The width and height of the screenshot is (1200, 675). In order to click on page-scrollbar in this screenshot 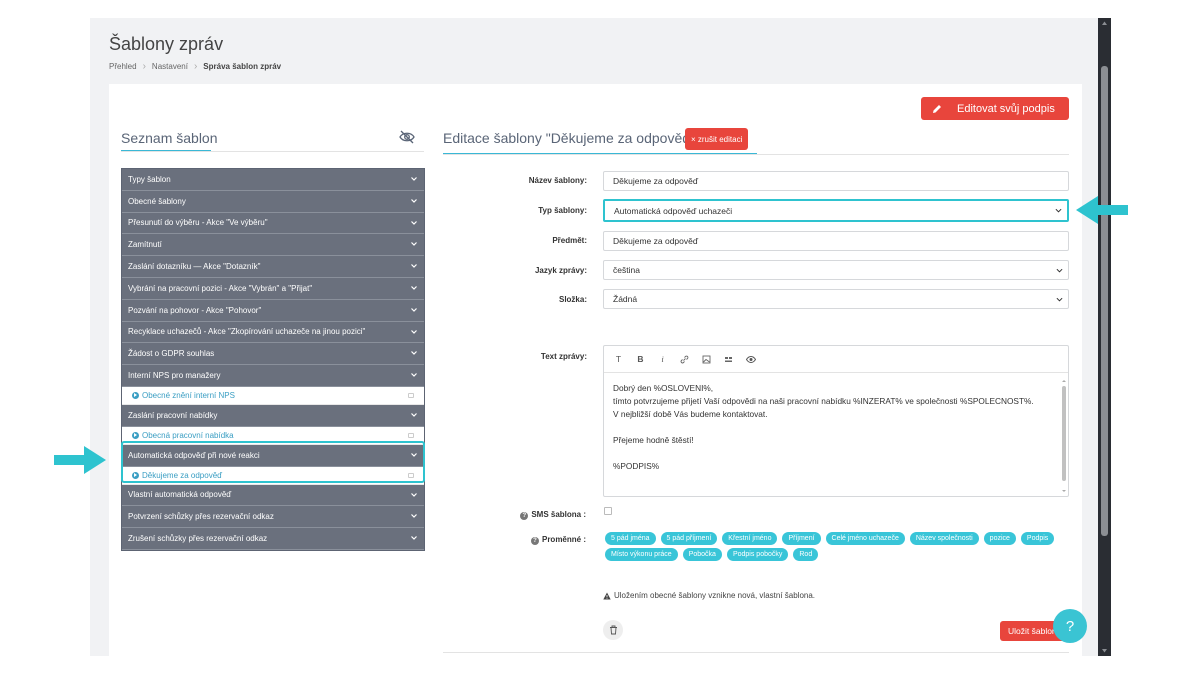, I will do `click(1104, 337)`.